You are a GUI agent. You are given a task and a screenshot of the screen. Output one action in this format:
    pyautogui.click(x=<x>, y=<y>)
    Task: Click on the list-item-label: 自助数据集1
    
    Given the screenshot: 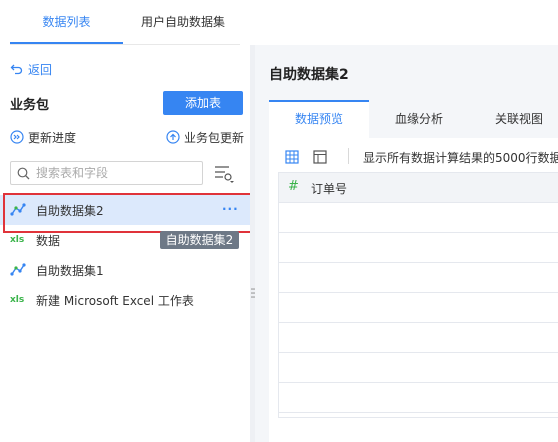 What is the action you would take?
    pyautogui.click(x=70, y=270)
    